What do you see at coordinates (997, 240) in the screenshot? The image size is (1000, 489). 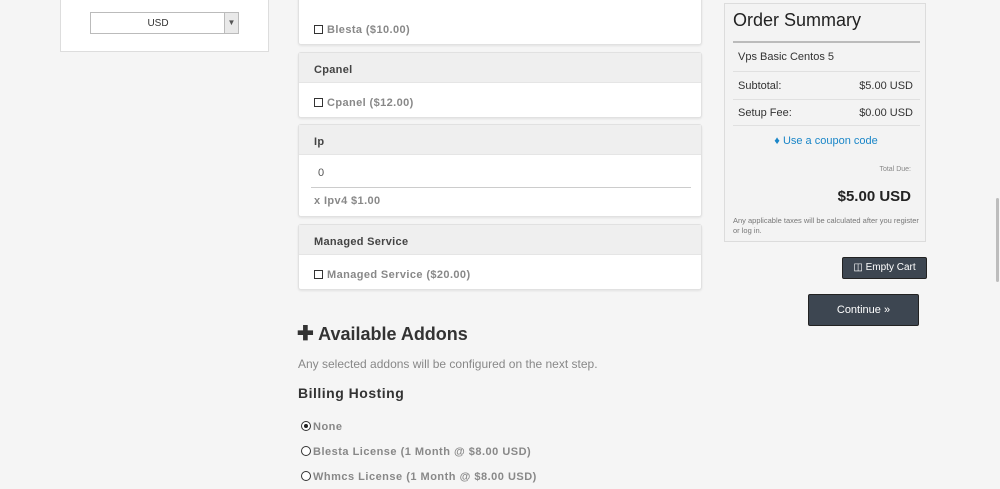 I see `scrollbar-thumb` at bounding box center [997, 240].